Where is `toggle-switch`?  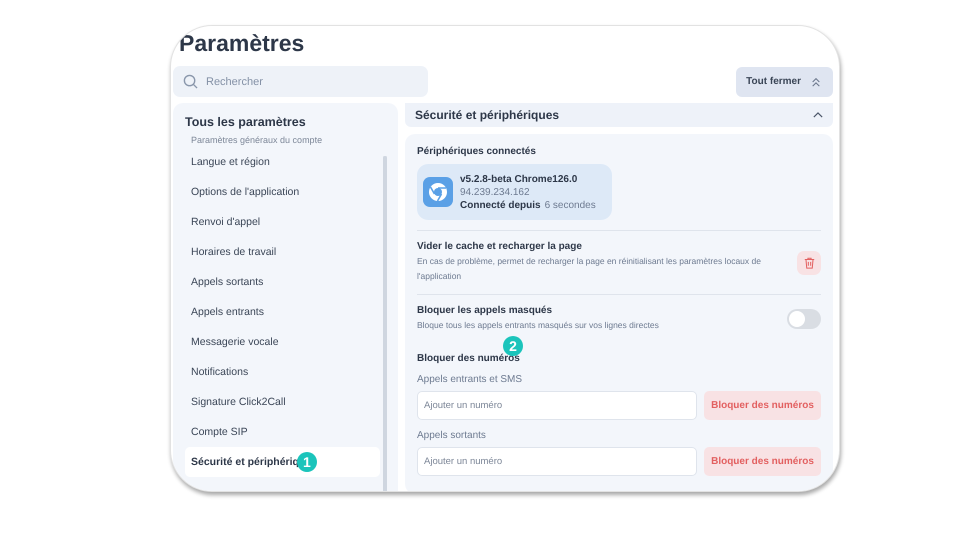 toggle-switch is located at coordinates (804, 319).